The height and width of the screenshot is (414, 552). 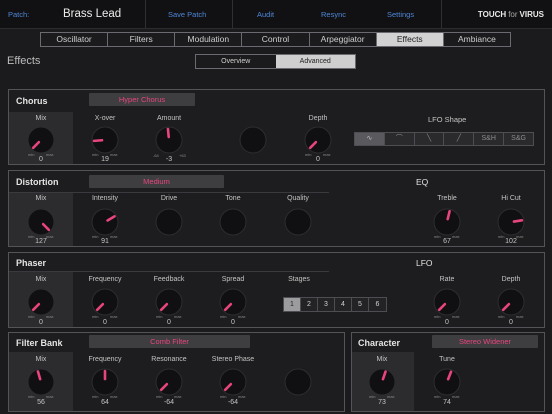 I want to click on filterbank-stereophase-value: -64, so click(x=233, y=402).